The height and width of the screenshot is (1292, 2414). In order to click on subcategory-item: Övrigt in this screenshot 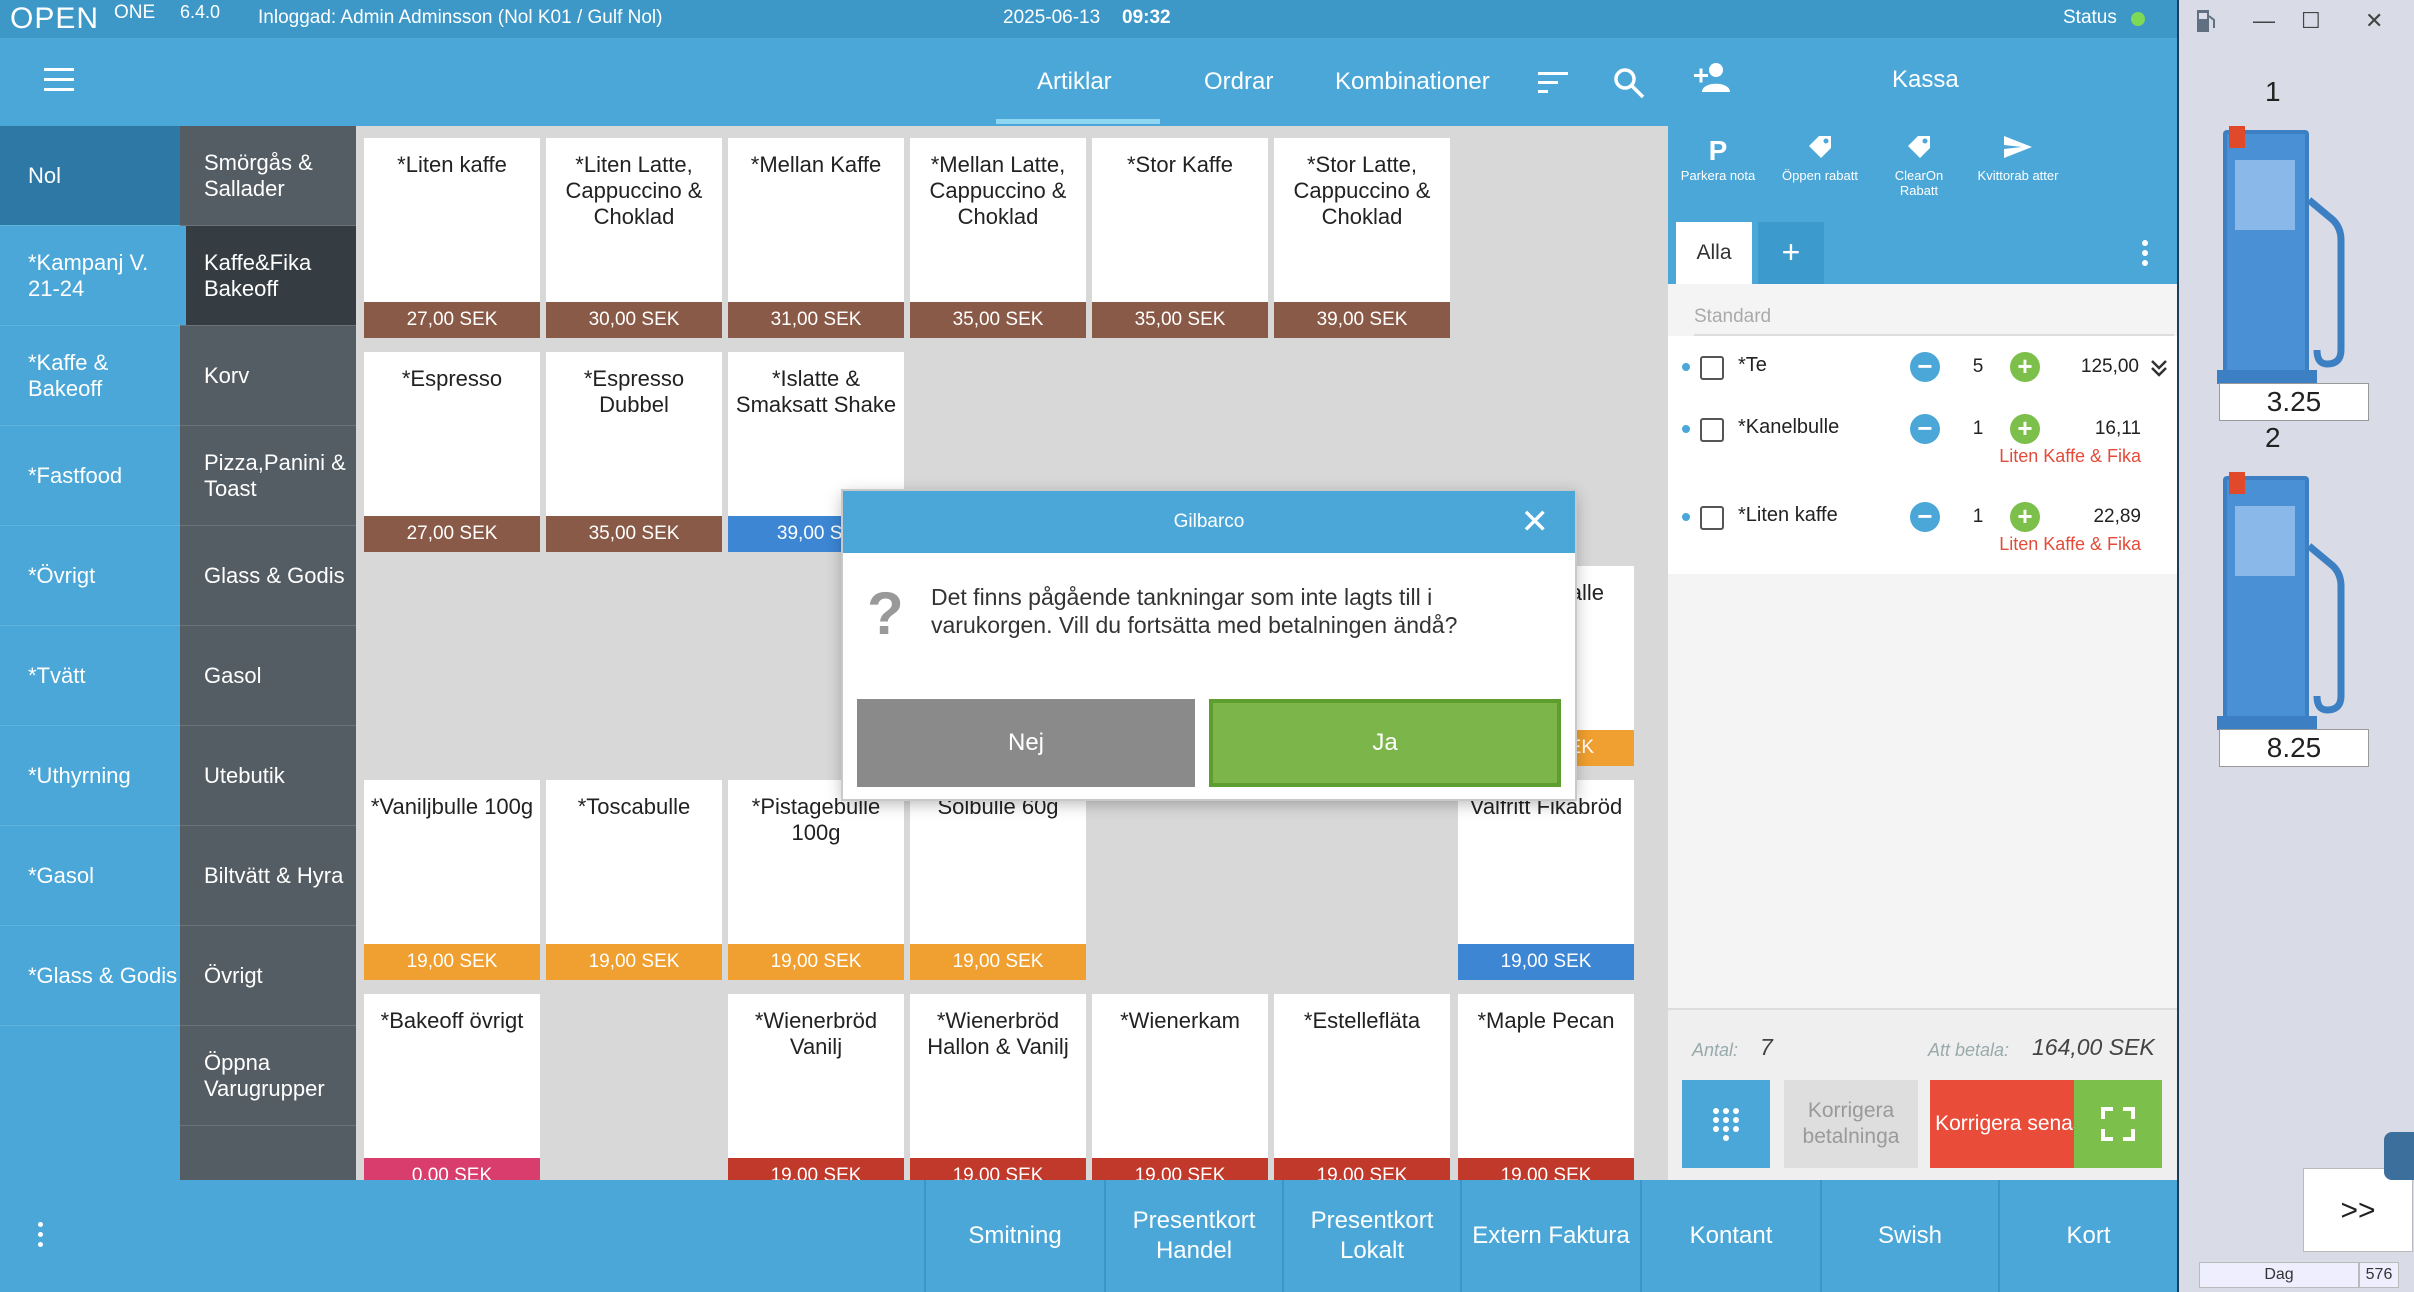, I will do `click(268, 976)`.